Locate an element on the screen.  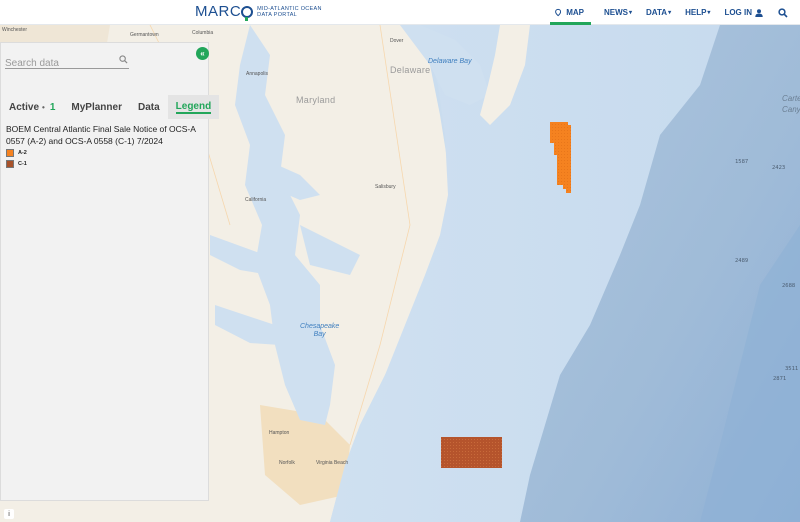
nav-map-label: MAP is located at coordinates (575, 12).